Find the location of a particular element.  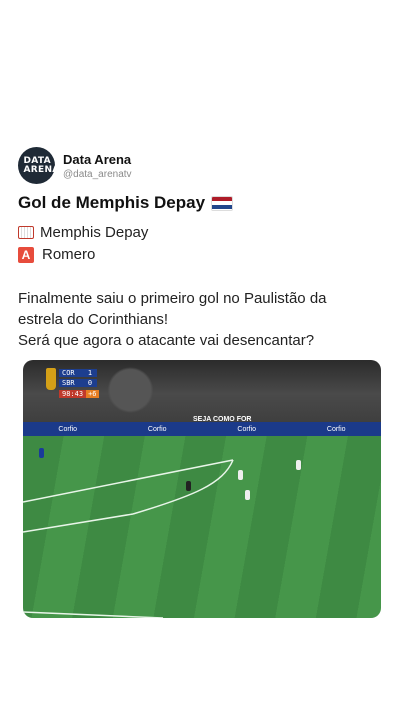

team-home: COR is located at coordinates (71, 373).